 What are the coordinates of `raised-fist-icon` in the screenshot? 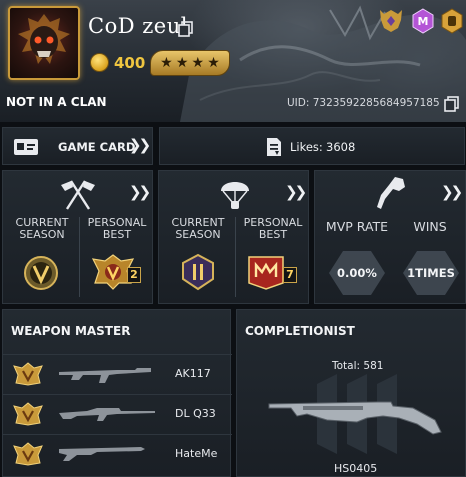 It's located at (391, 193).